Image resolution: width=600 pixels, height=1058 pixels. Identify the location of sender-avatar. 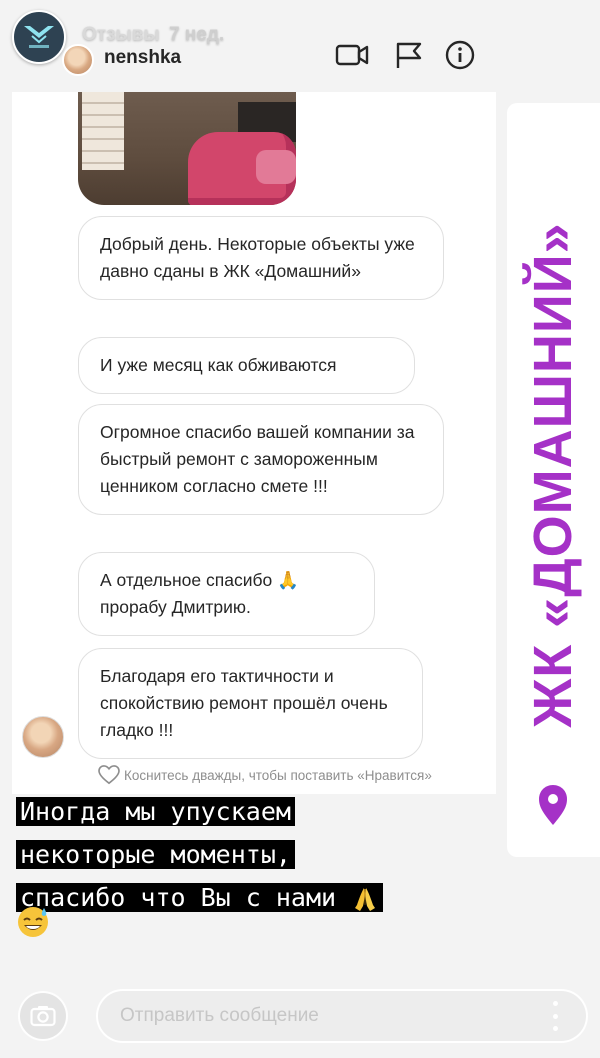
(43, 737).